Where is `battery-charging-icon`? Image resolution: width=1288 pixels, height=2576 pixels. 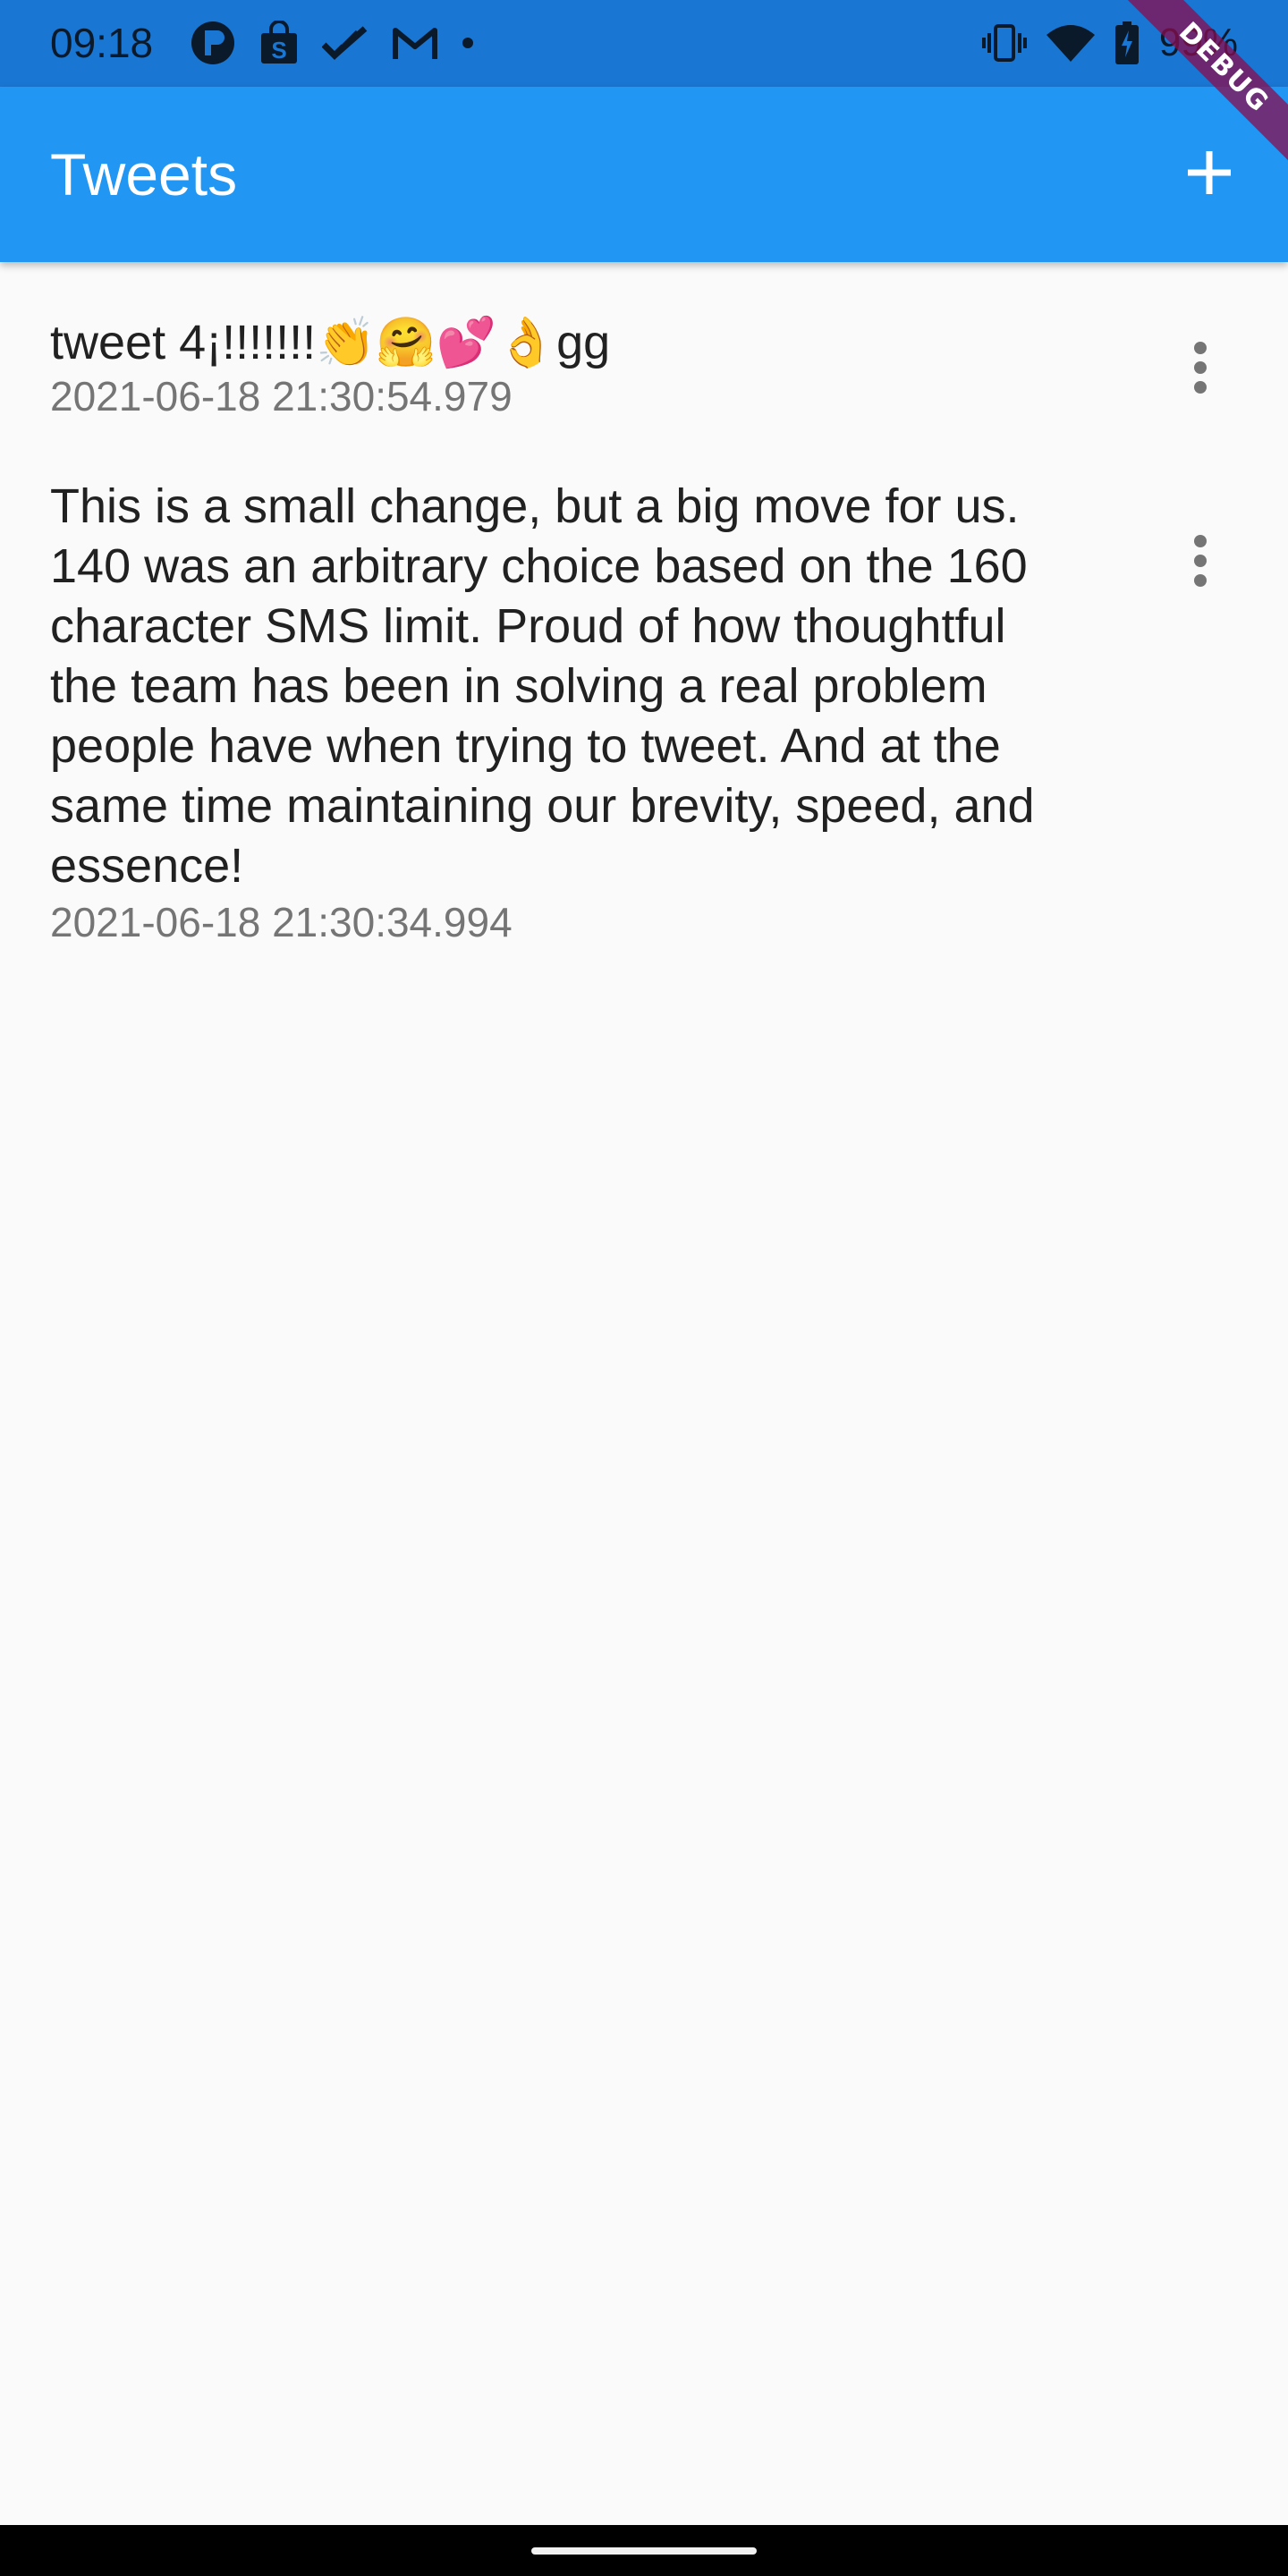
battery-charging-icon is located at coordinates (1127, 42).